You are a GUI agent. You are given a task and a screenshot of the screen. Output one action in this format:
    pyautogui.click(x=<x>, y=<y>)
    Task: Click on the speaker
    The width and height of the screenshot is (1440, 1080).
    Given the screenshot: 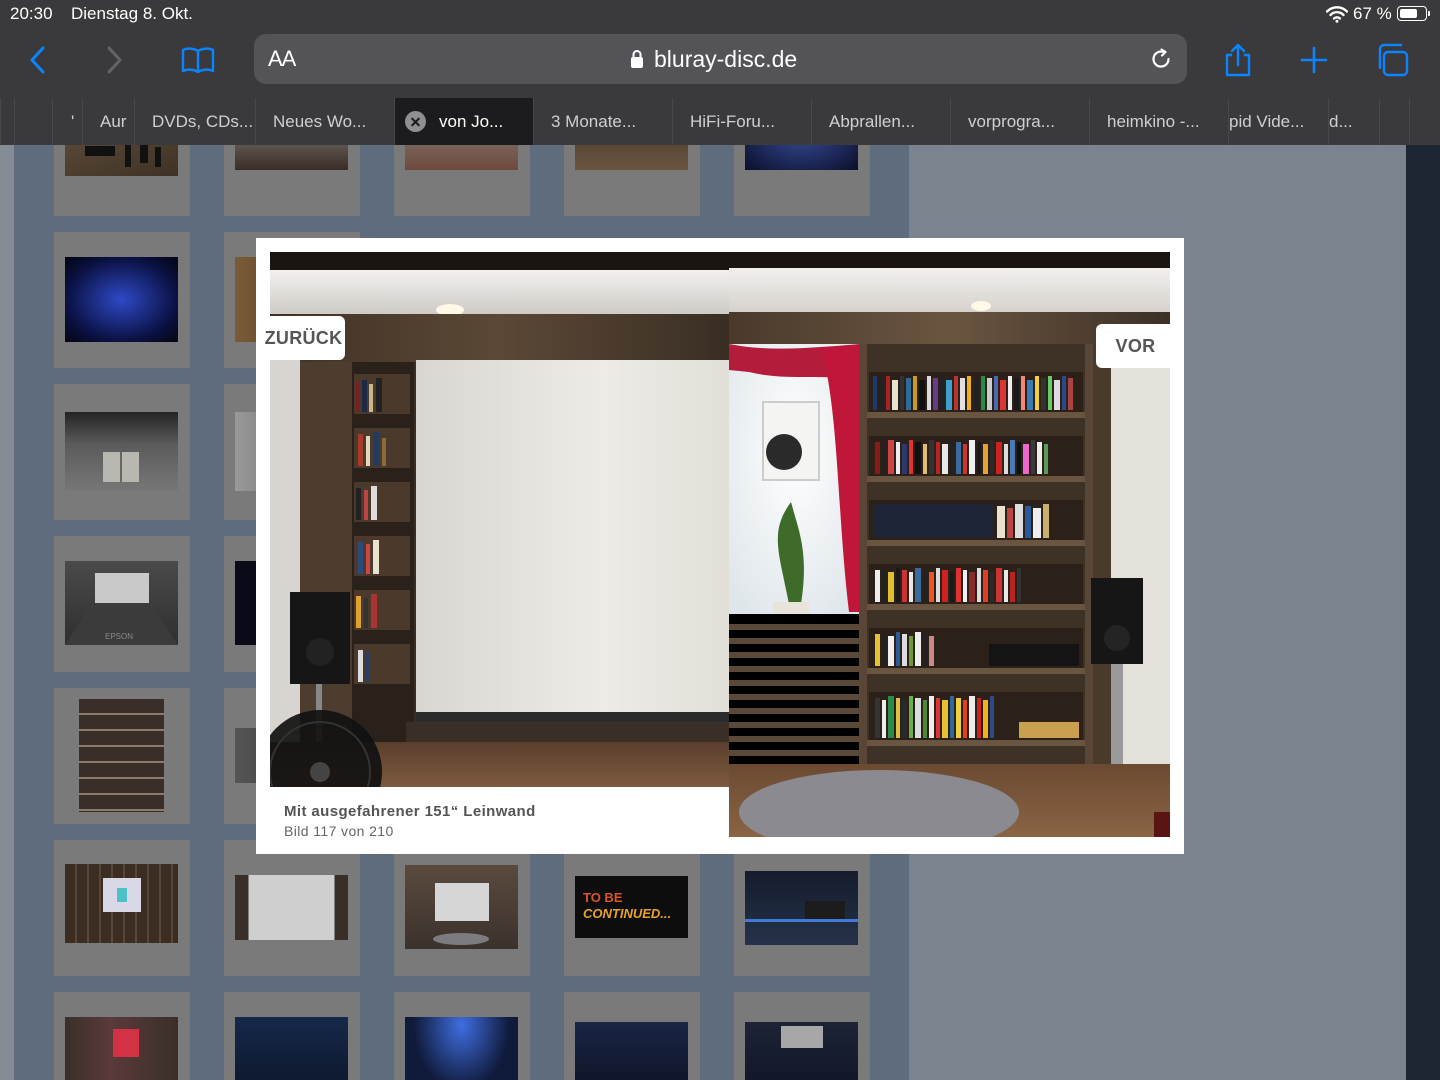 What is the action you would take?
    pyautogui.click(x=1117, y=621)
    